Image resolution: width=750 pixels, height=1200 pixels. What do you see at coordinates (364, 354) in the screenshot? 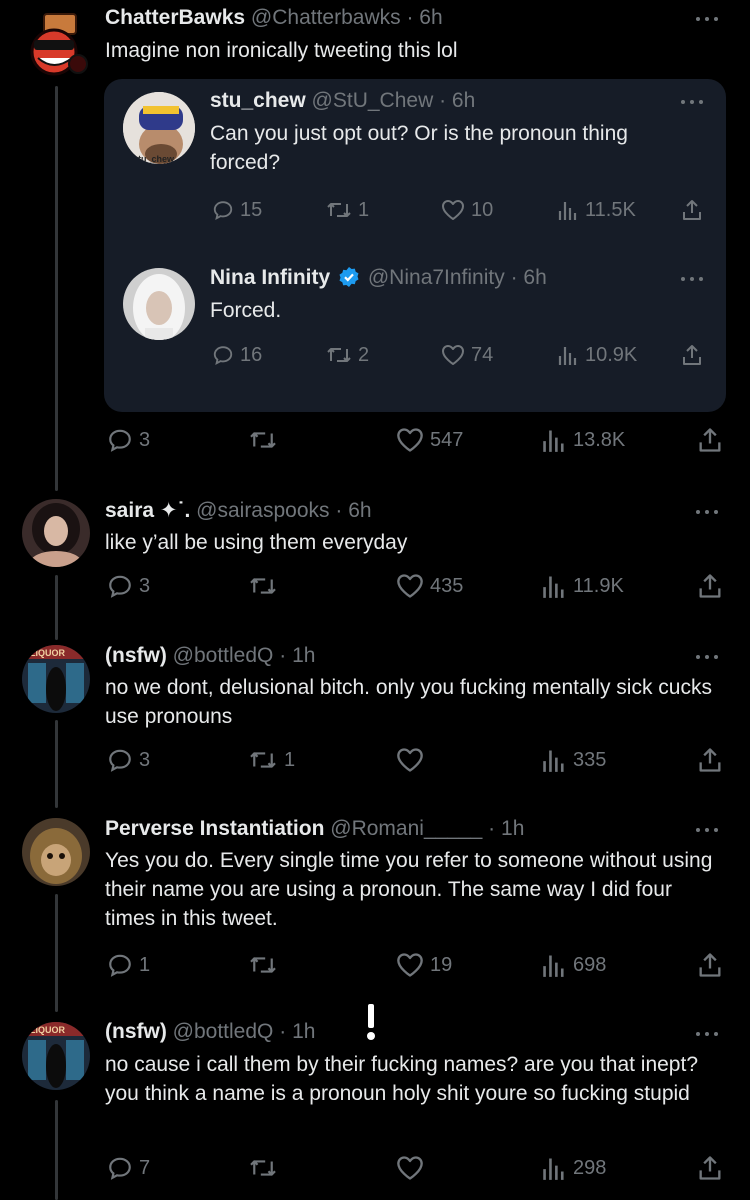
I see `retweet-count: 2` at bounding box center [364, 354].